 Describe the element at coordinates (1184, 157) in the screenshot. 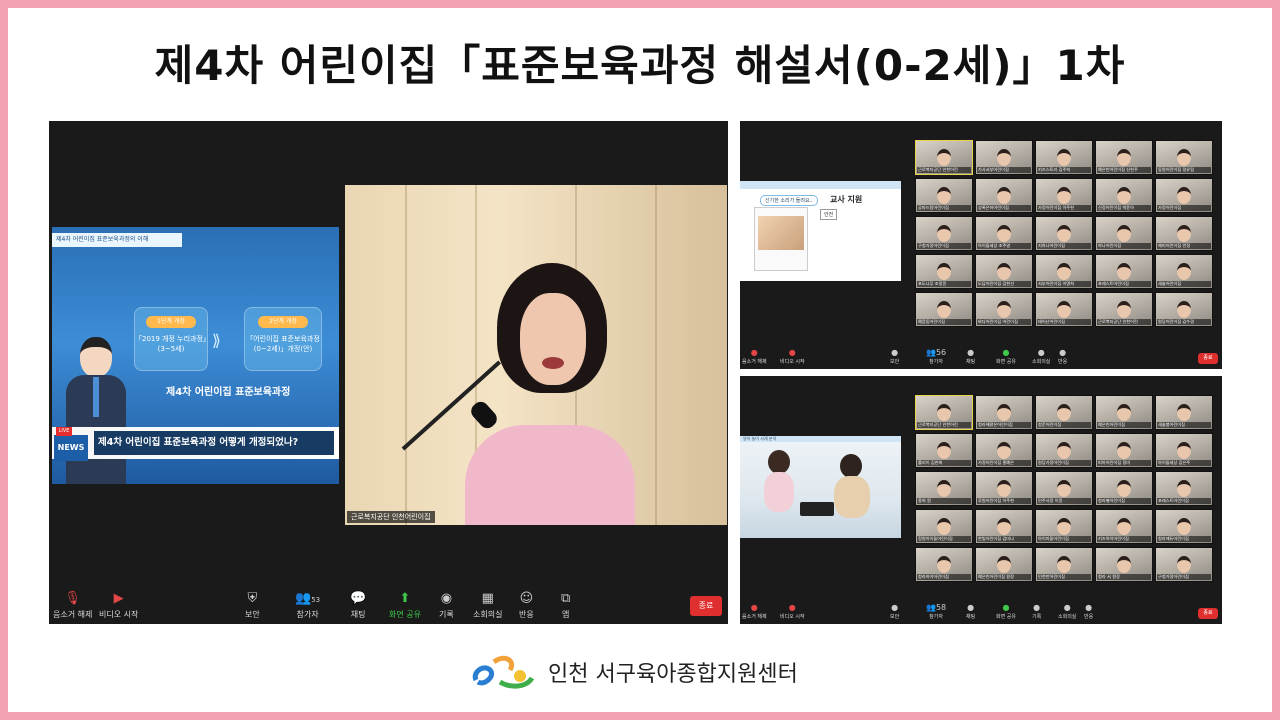

I see `participant-tile: 동원어린이집 정유림` at that location.